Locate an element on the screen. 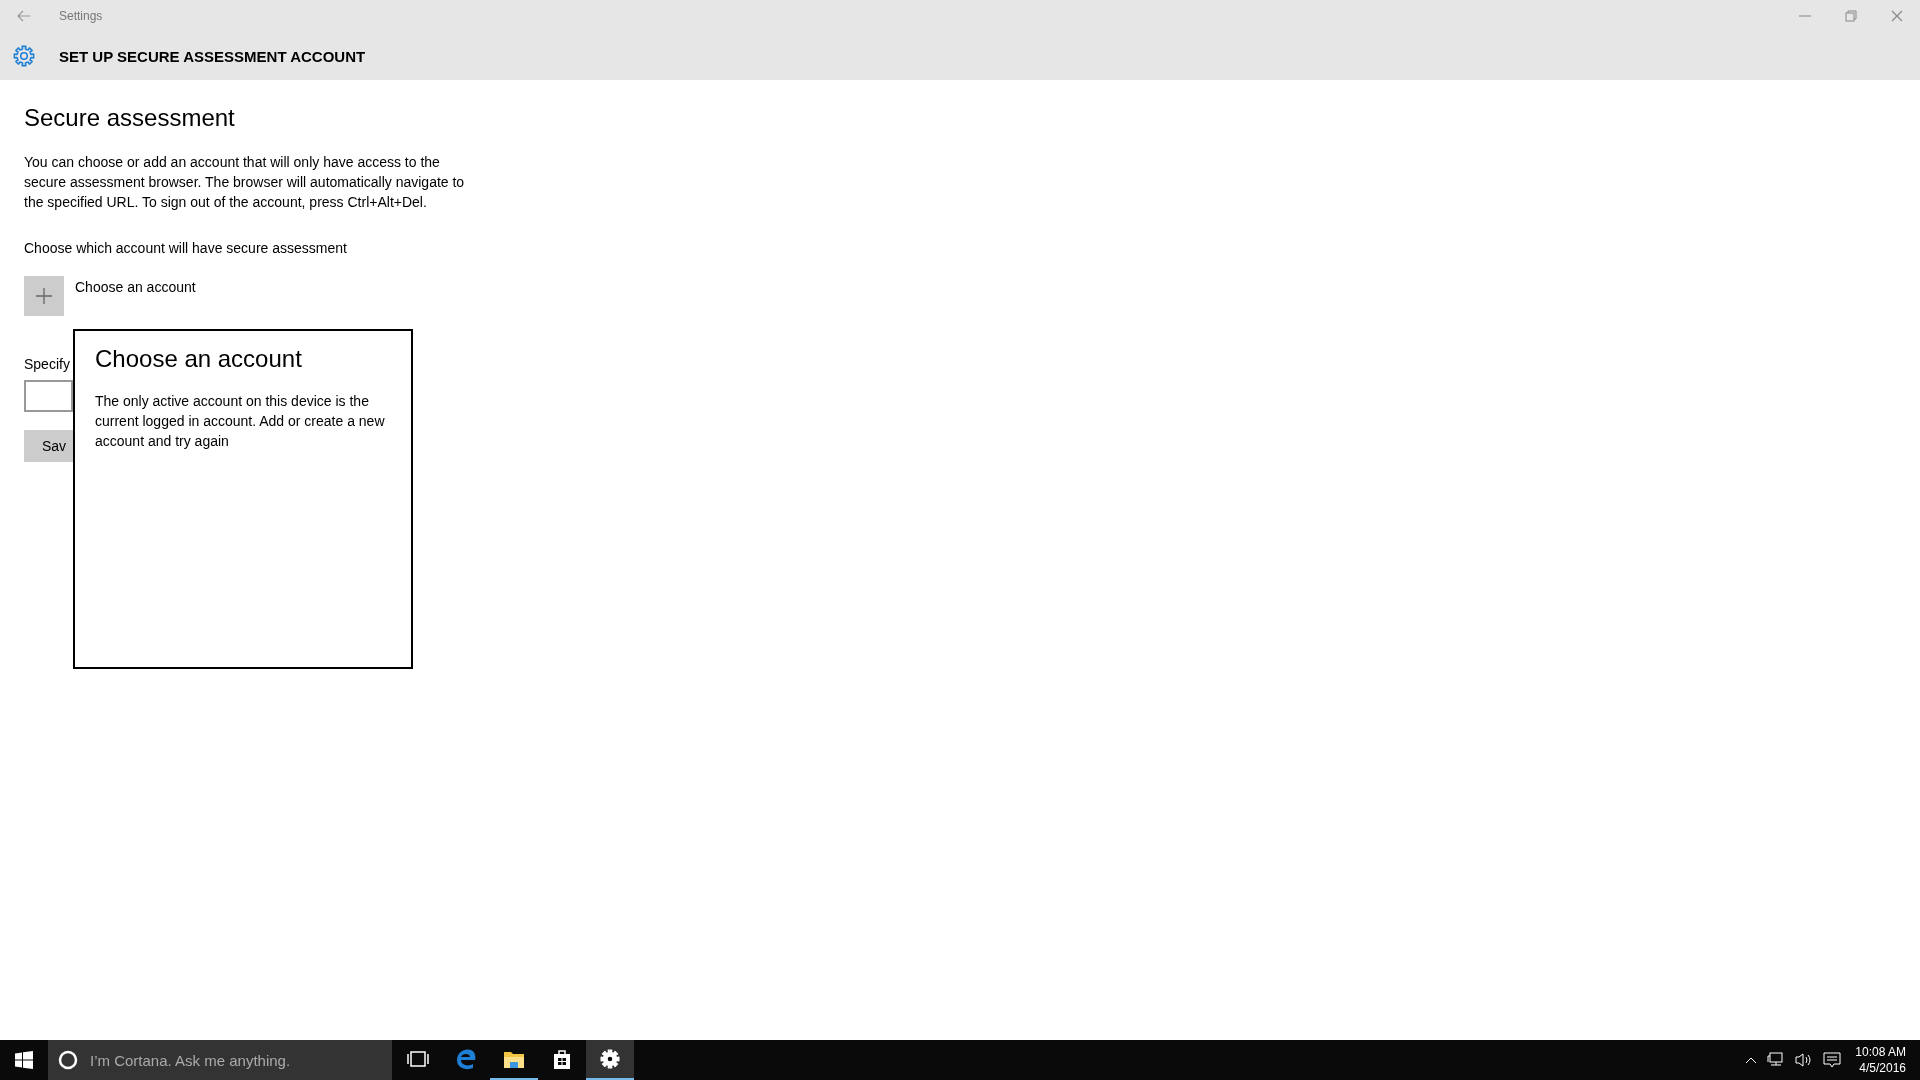 The height and width of the screenshot is (1080, 1920). taskbar-app-button is located at coordinates (610, 1060).